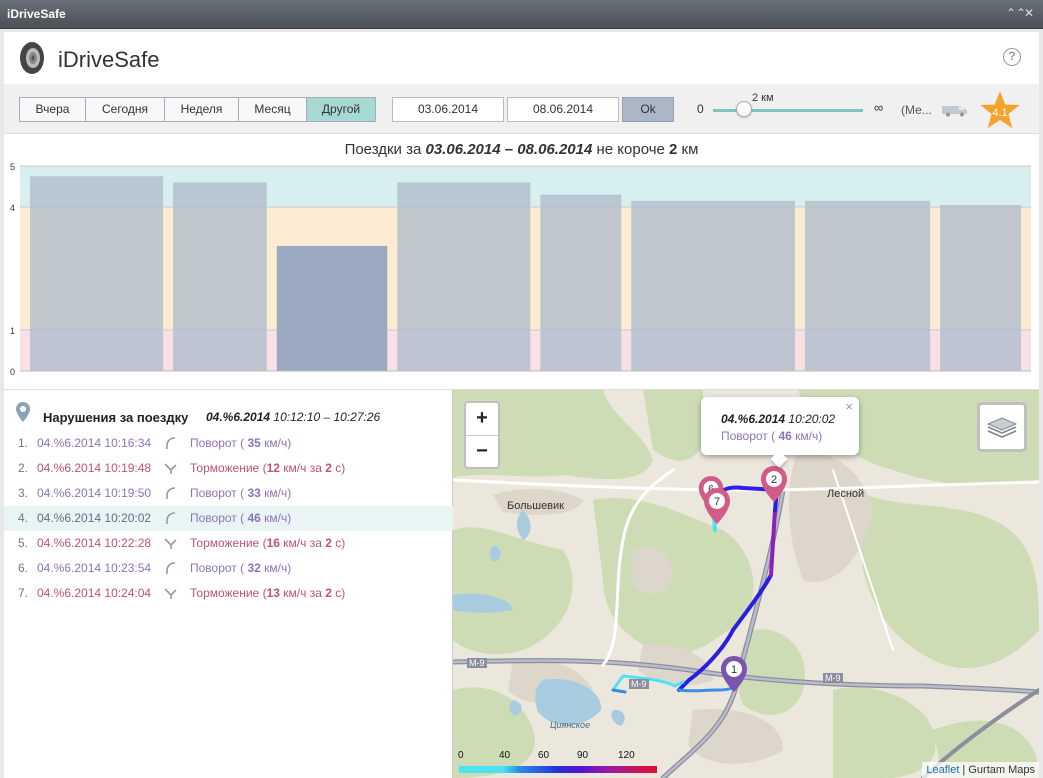 The image size is (1043, 778). Describe the element at coordinates (753, 419) in the screenshot. I see `popup-date: 04.%6.2014` at that location.